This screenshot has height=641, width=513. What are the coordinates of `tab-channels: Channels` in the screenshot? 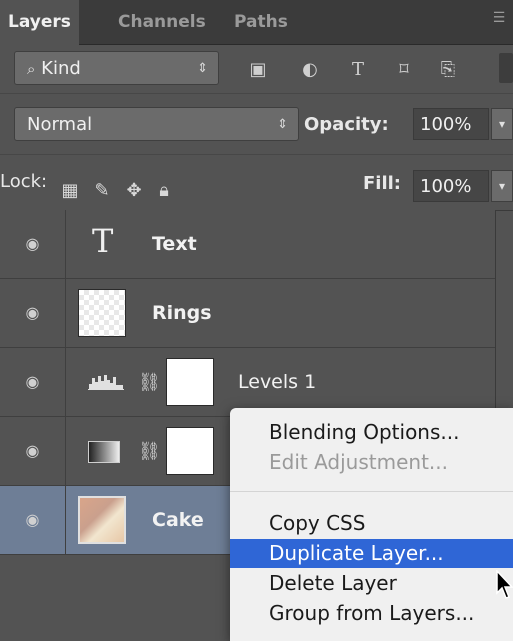 It's located at (162, 22).